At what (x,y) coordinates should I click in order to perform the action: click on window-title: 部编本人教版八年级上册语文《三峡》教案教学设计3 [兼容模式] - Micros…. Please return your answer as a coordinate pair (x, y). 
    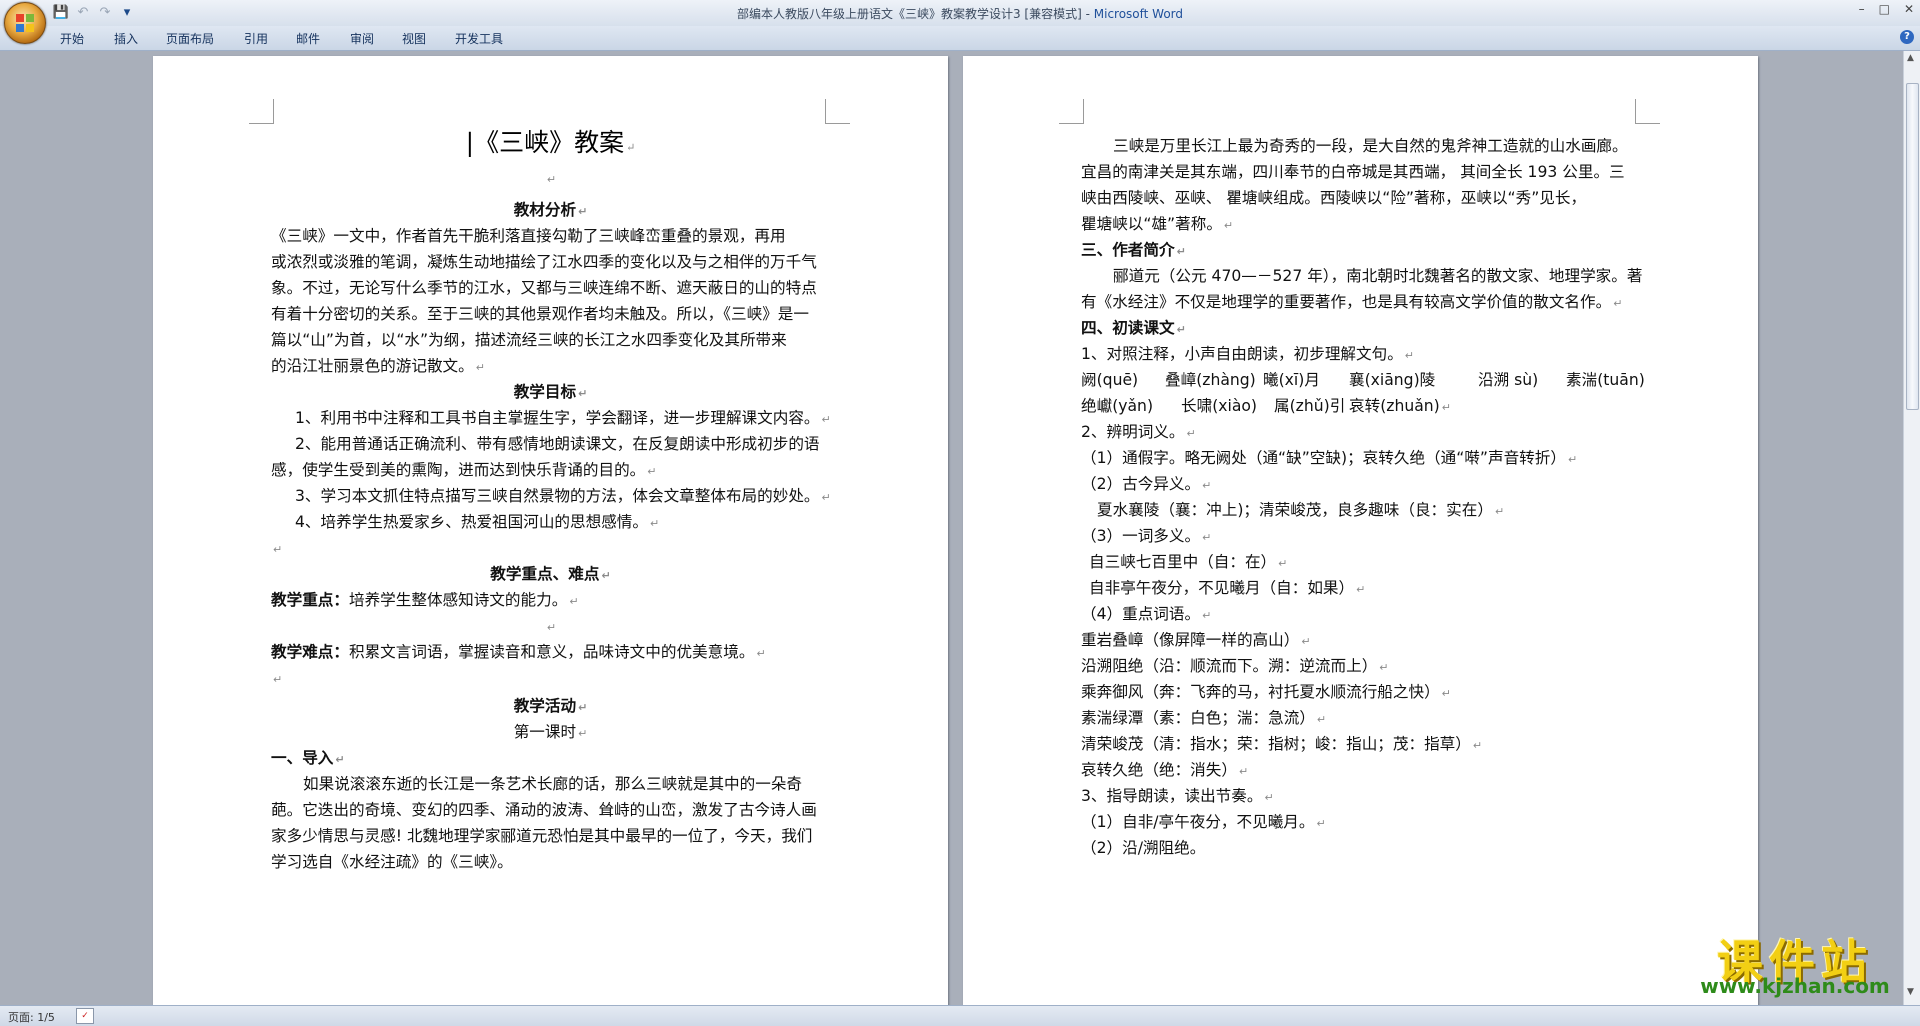
    Looking at the image, I should click on (960, 13).